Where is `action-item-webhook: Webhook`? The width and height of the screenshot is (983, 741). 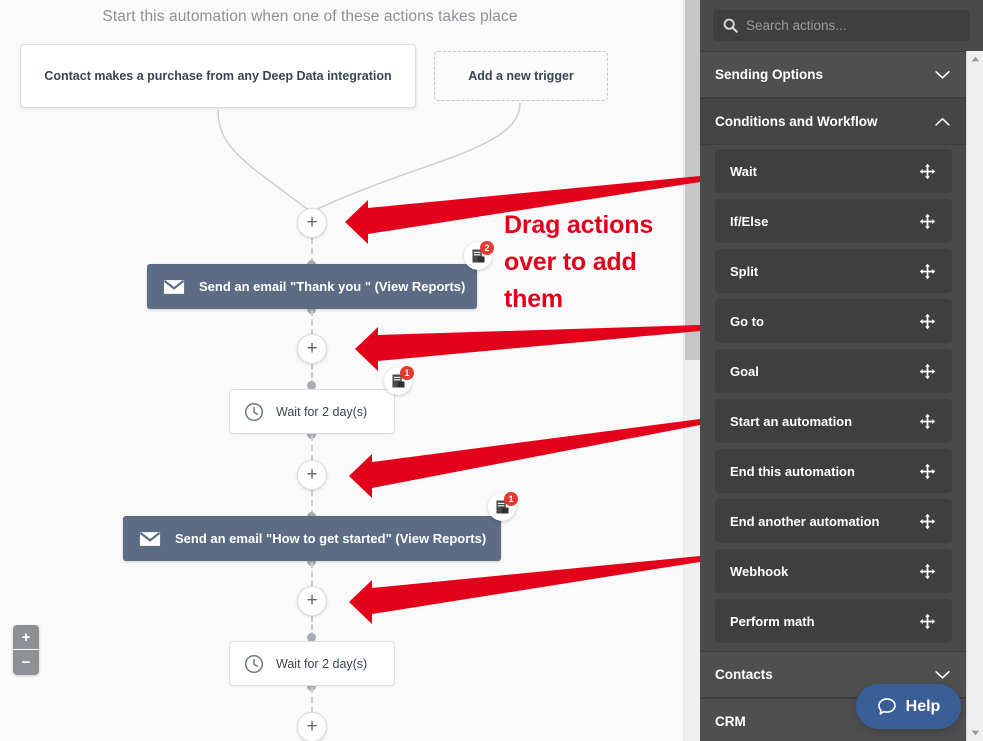
action-item-webhook: Webhook is located at coordinates (833, 571).